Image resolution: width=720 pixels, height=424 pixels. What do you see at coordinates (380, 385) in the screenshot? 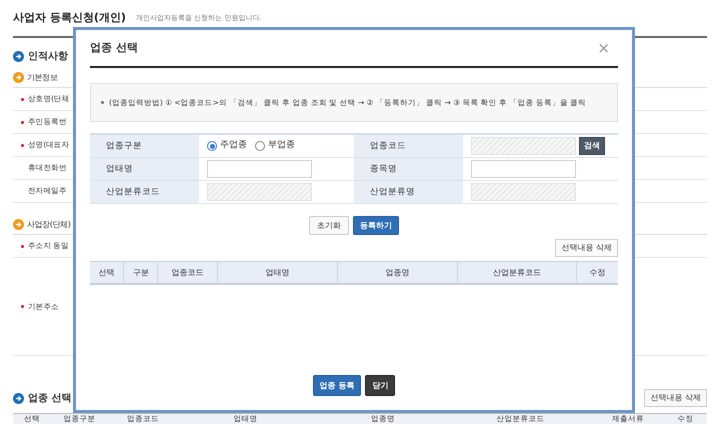
I see `close-dialog-button: 닫기` at bounding box center [380, 385].